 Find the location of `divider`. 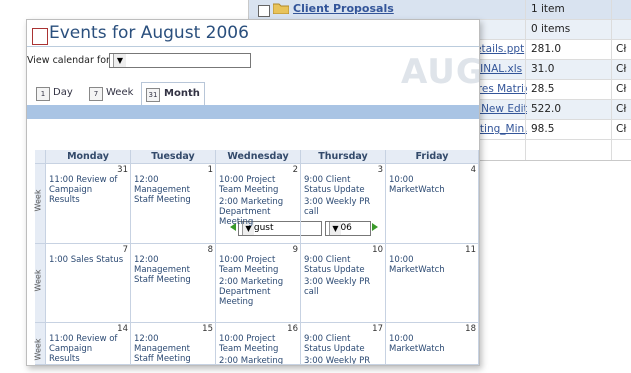

divider is located at coordinates (253, 46).